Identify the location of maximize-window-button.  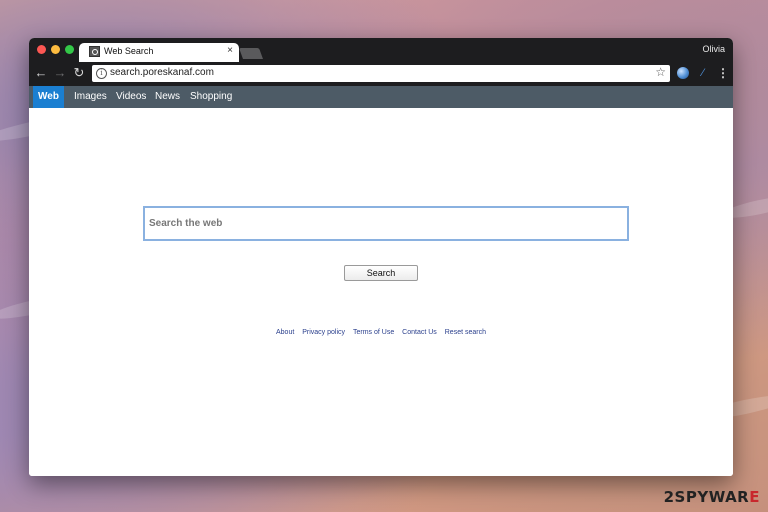
(69, 49).